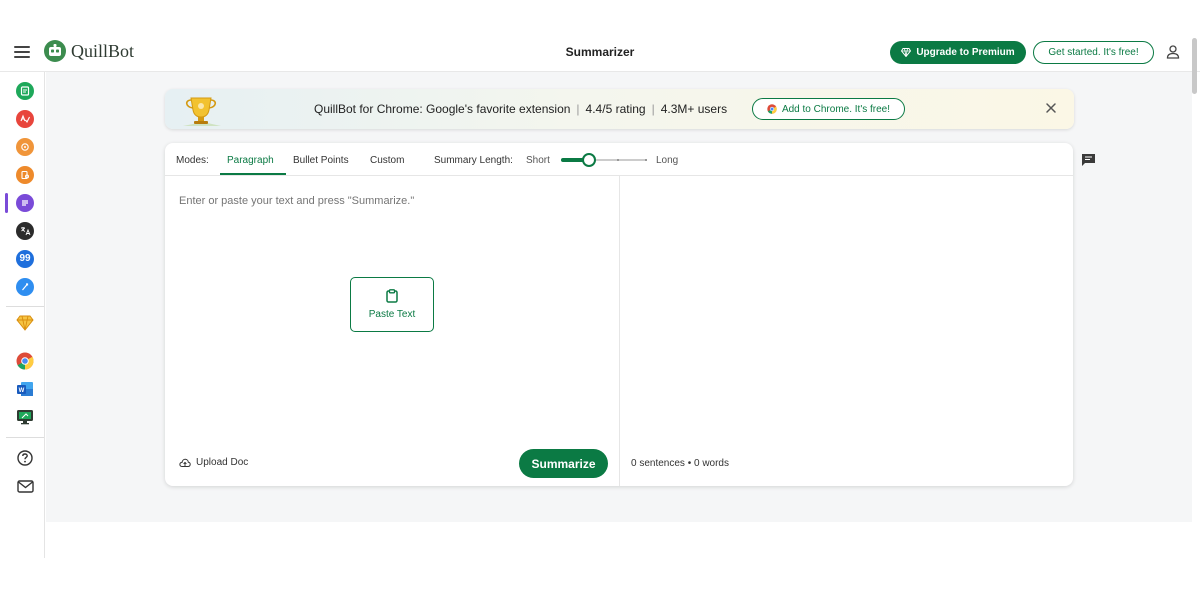 The width and height of the screenshot is (1200, 600). Describe the element at coordinates (25, 323) in the screenshot. I see `premium-diamond-icon` at that location.